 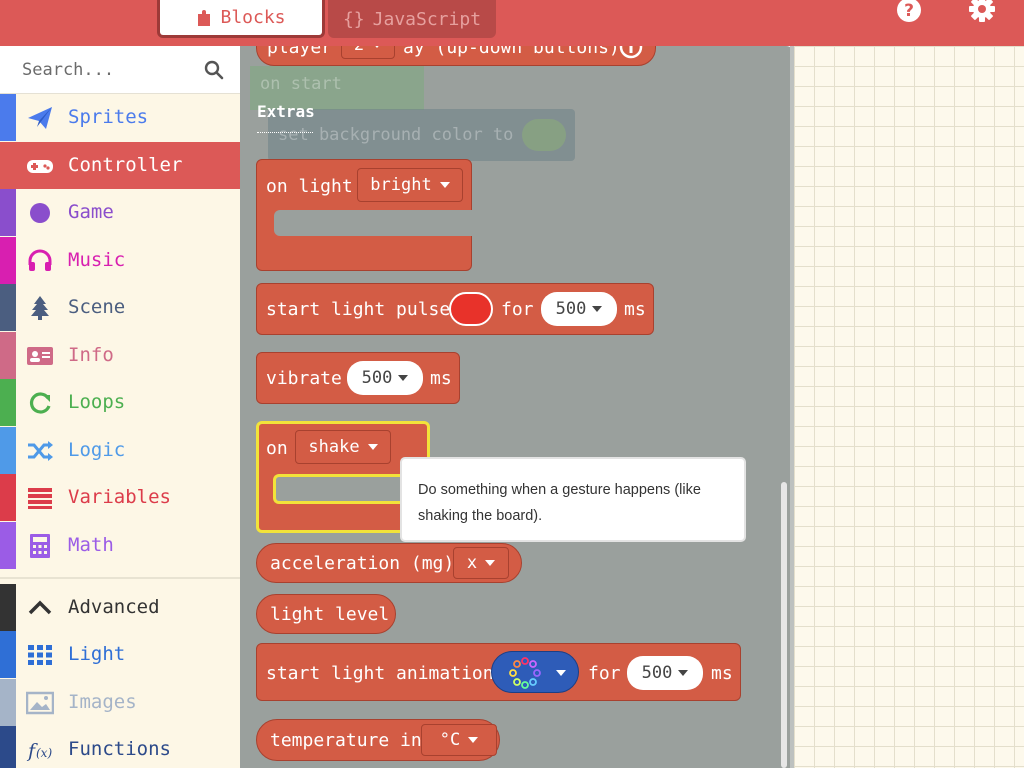 What do you see at coordinates (120, 578) in the screenshot?
I see `sidebar-divider` at bounding box center [120, 578].